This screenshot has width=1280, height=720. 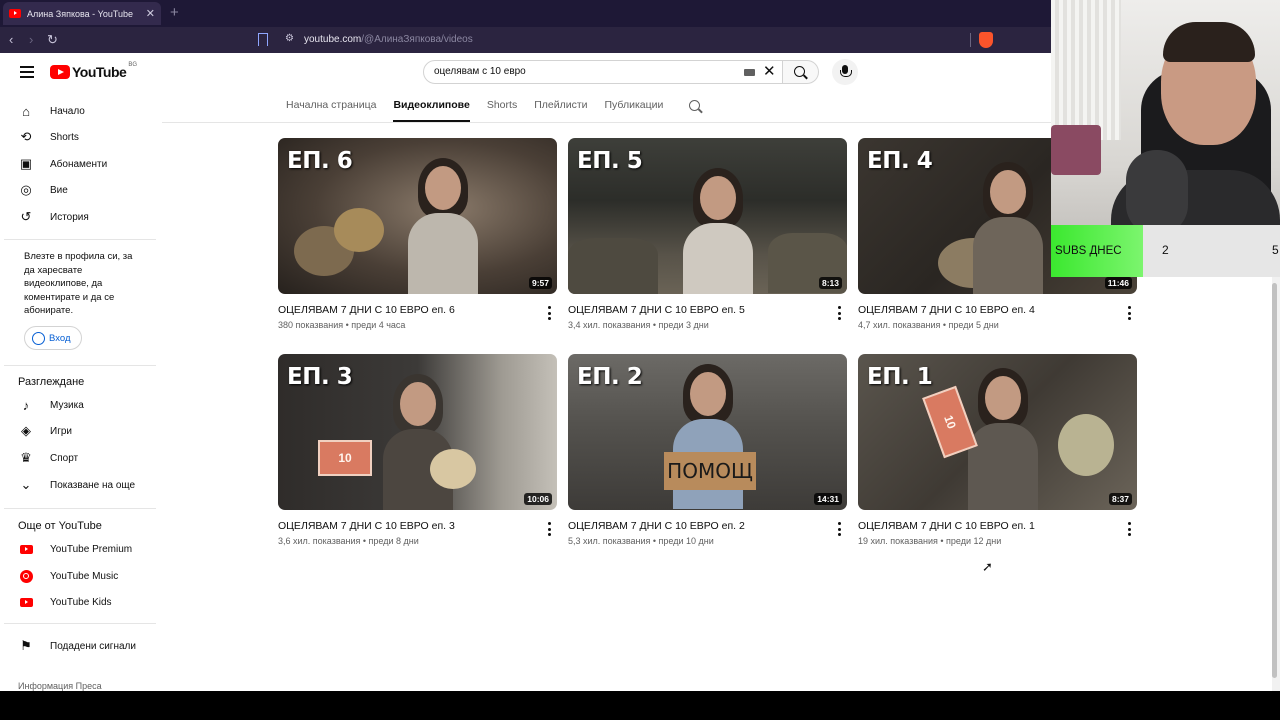 I want to click on search-box: оцелявам с 10 евро ✕, so click(x=603, y=72).